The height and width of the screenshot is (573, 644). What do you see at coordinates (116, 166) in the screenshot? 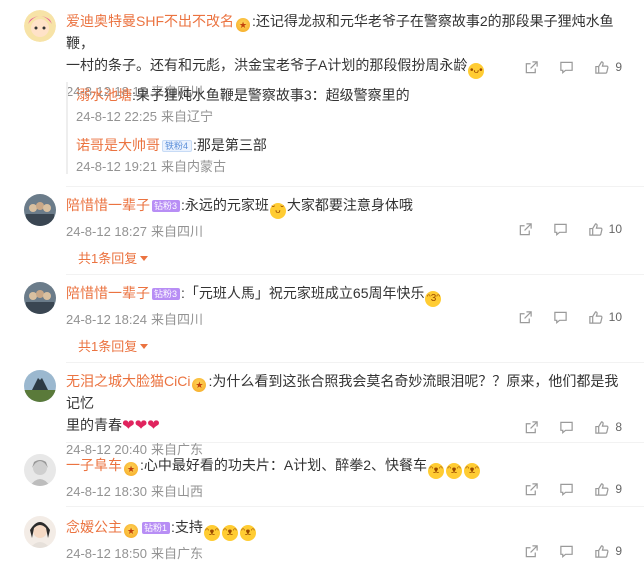
I see `timestamp: 24-8-12 19:21` at bounding box center [116, 166].